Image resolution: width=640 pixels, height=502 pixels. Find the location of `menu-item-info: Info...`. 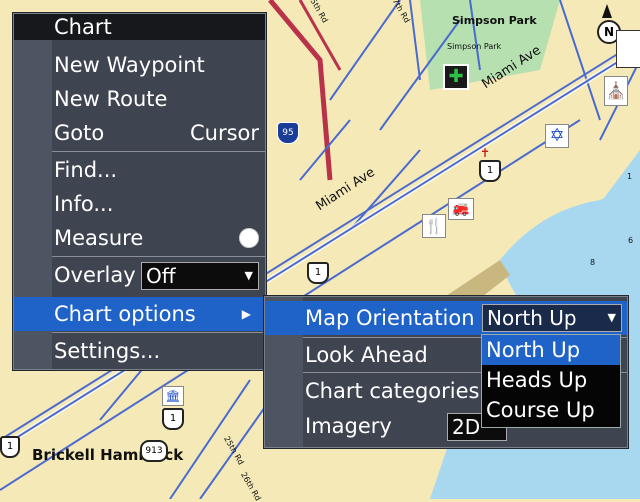

menu-item-info: Info... is located at coordinates (139, 204).